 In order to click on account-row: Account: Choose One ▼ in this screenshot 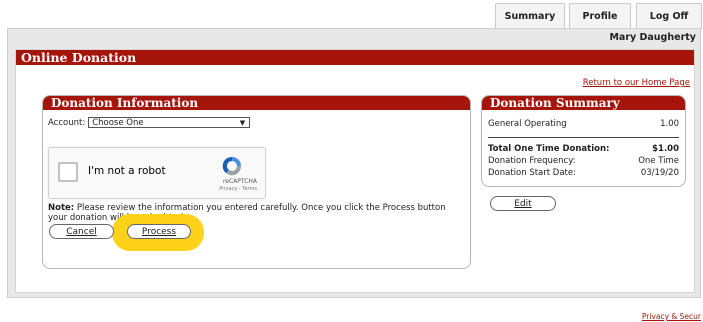, I will do `click(149, 122)`.